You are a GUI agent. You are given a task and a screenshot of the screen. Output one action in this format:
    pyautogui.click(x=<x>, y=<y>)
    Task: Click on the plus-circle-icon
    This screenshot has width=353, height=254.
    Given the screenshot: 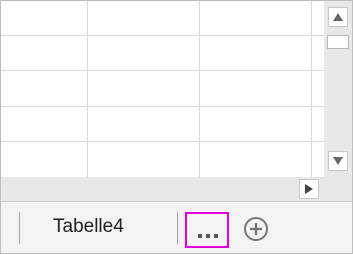 What is the action you would take?
    pyautogui.click(x=256, y=229)
    